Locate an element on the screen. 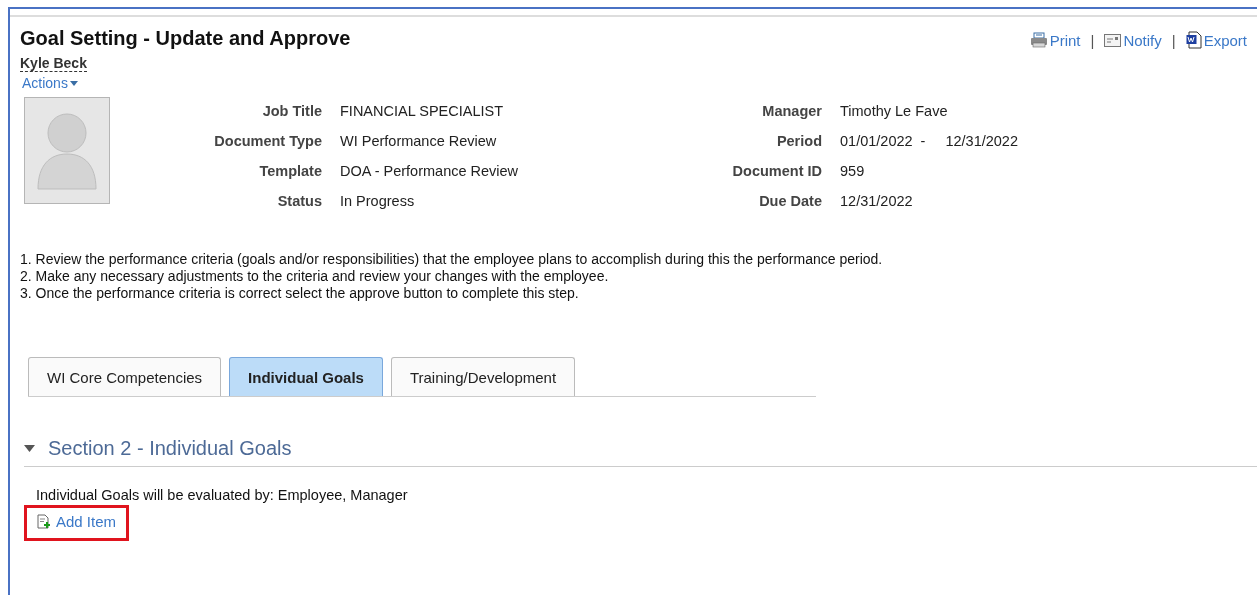 The width and height of the screenshot is (1257, 595). field-label: Period is located at coordinates (798, 141).